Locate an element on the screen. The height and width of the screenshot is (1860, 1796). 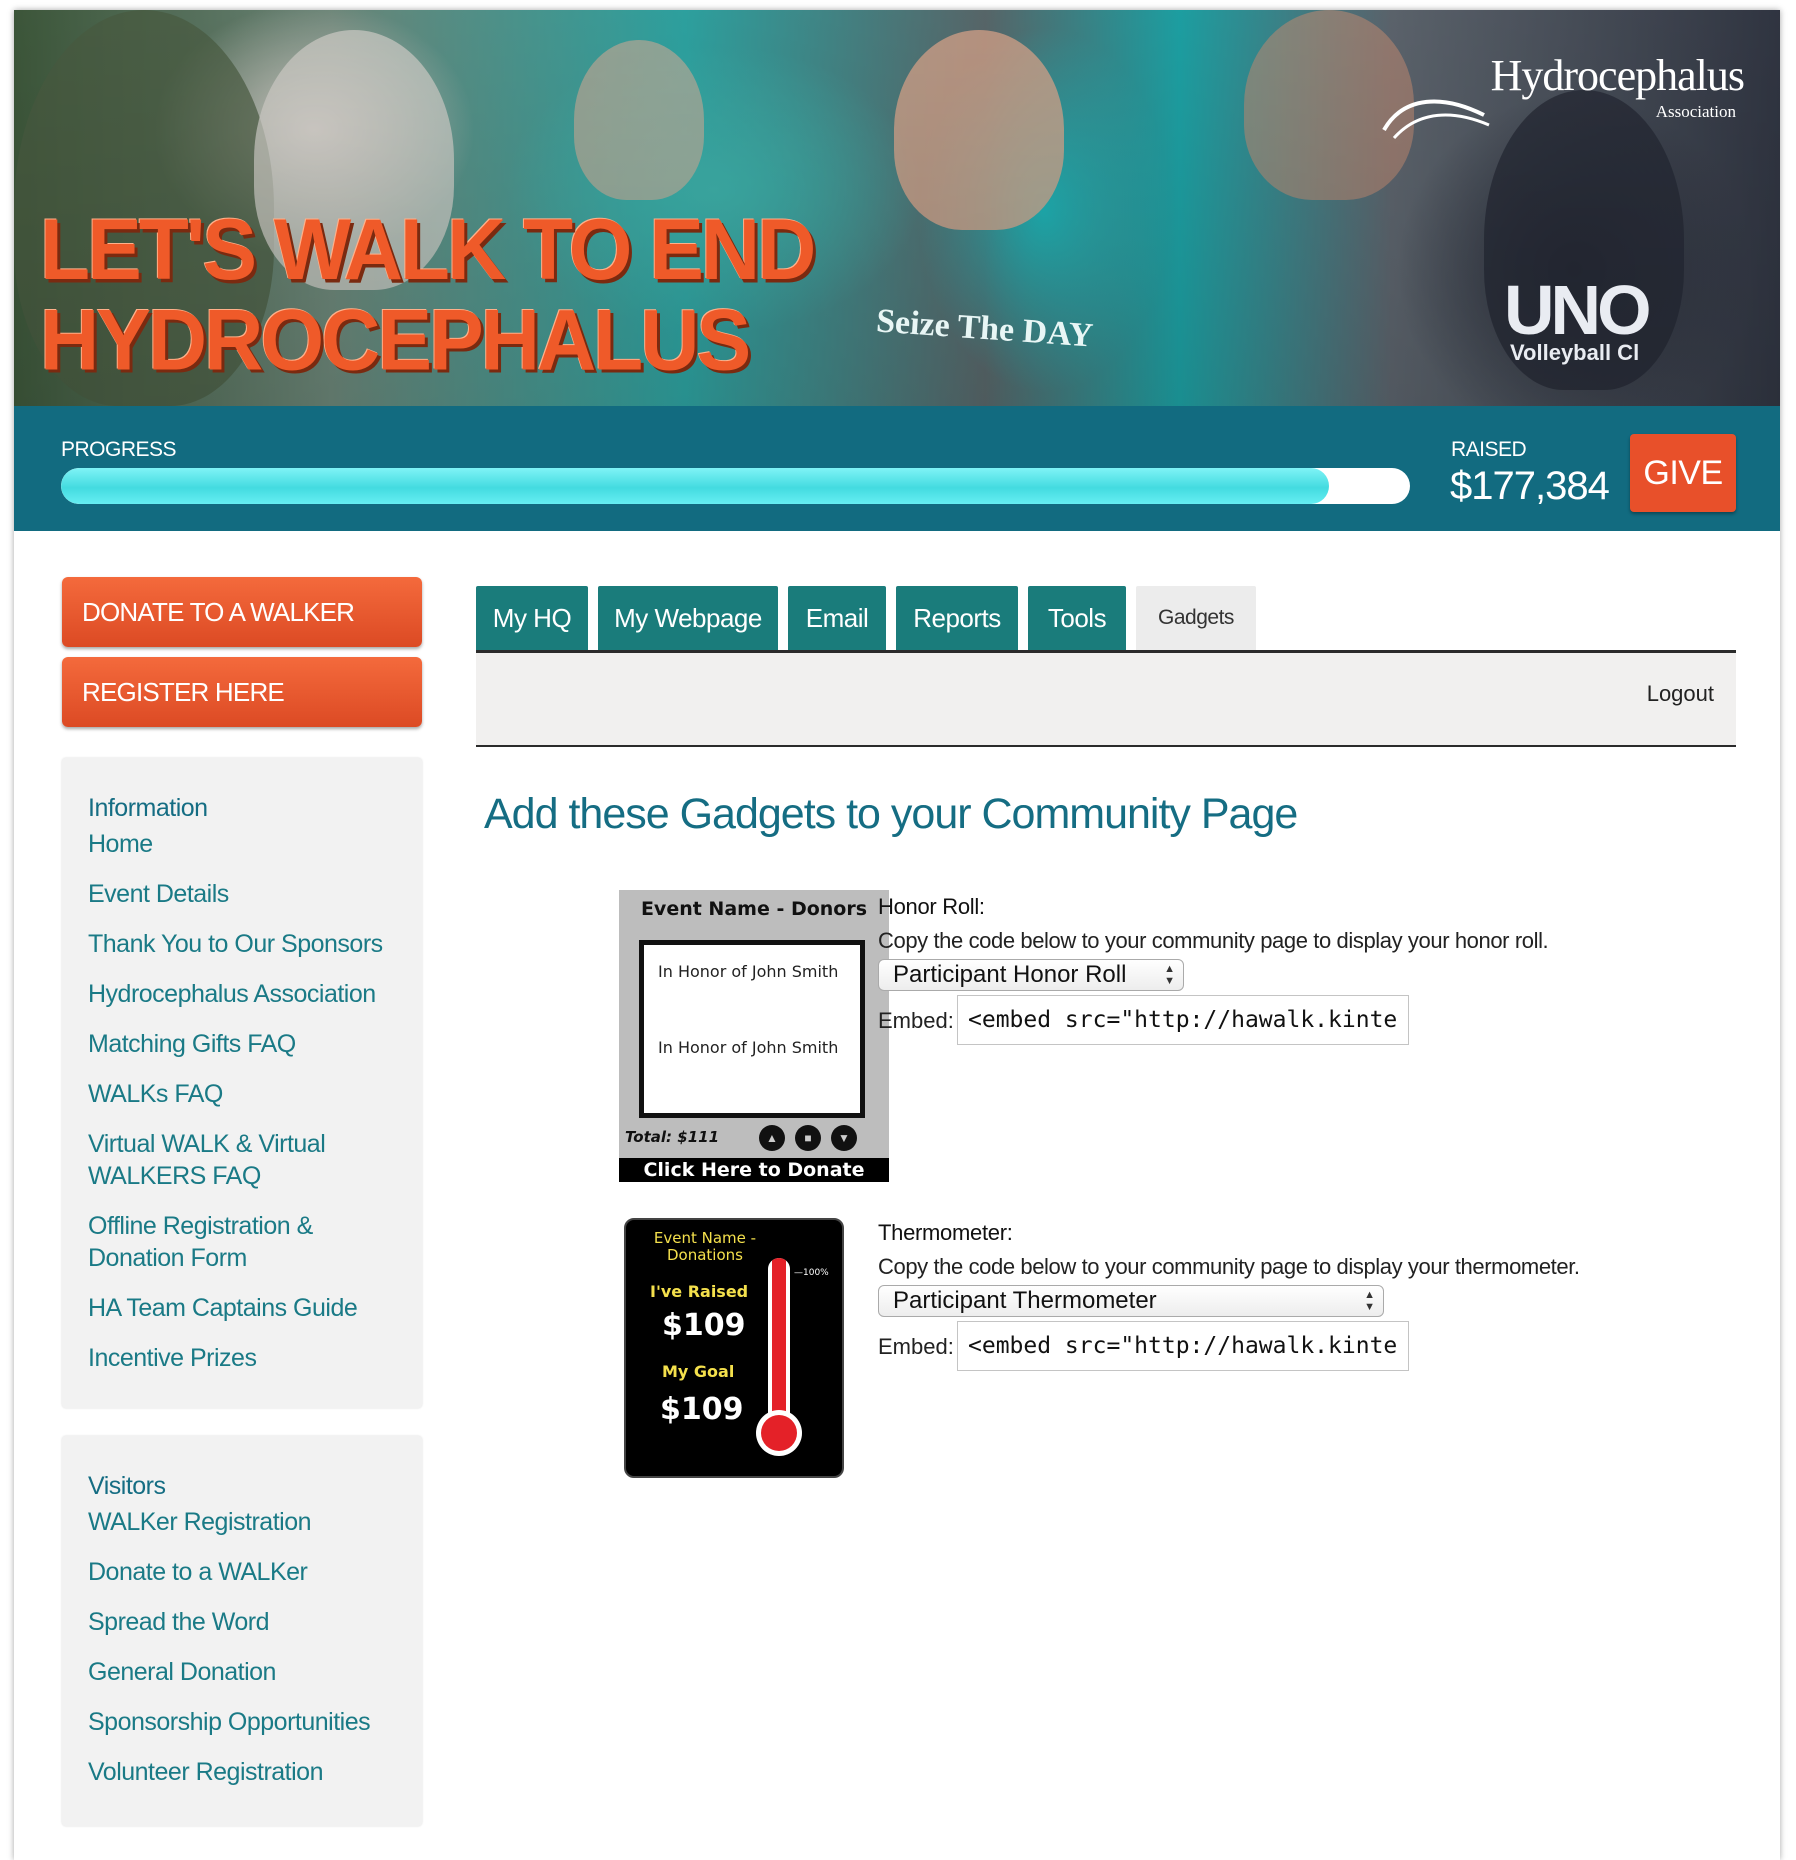
hydrocephalus-association-logo: Hydrocephalus Association is located at coordinates (1559, 95).